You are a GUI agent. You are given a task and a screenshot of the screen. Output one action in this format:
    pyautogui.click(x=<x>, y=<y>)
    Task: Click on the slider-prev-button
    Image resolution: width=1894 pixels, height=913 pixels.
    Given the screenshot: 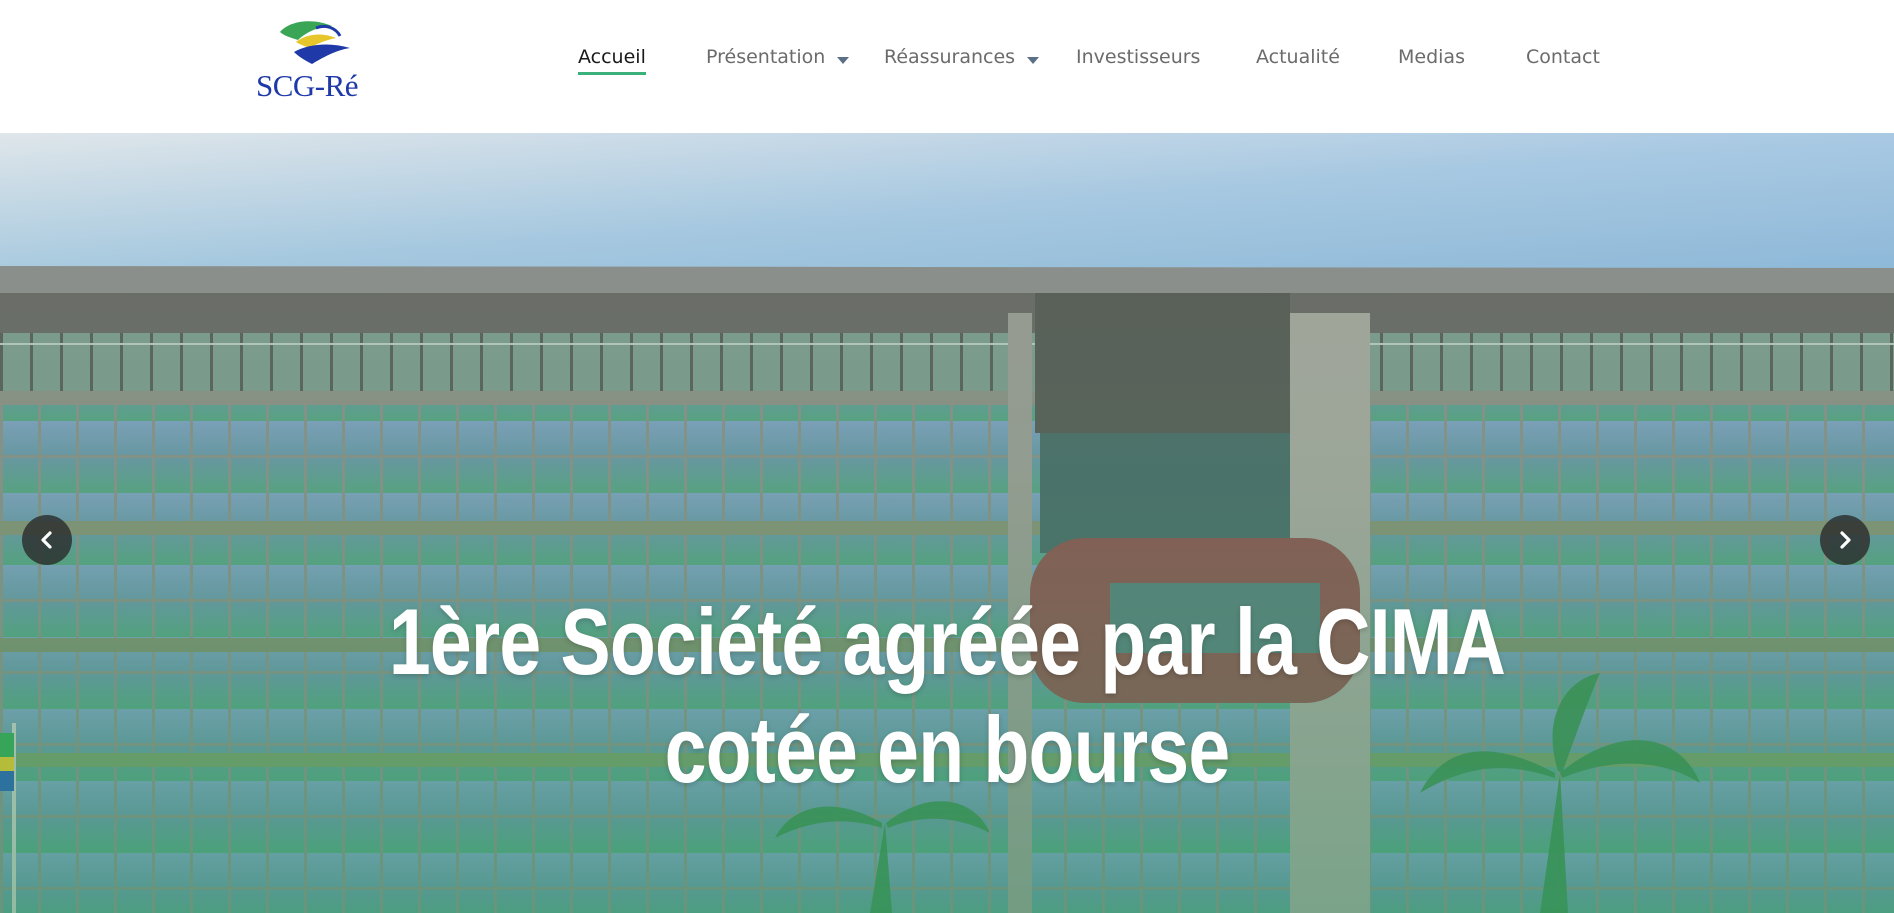 What is the action you would take?
    pyautogui.click(x=47, y=540)
    